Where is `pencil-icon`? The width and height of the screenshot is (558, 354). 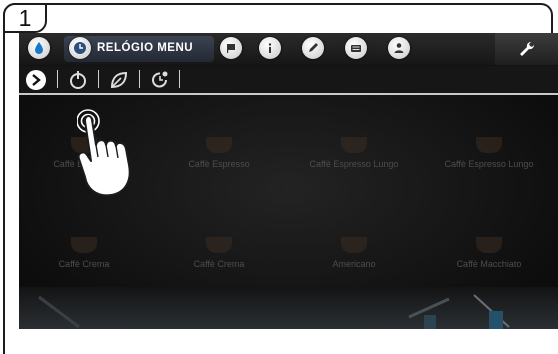 pencil-icon is located at coordinates (313, 48).